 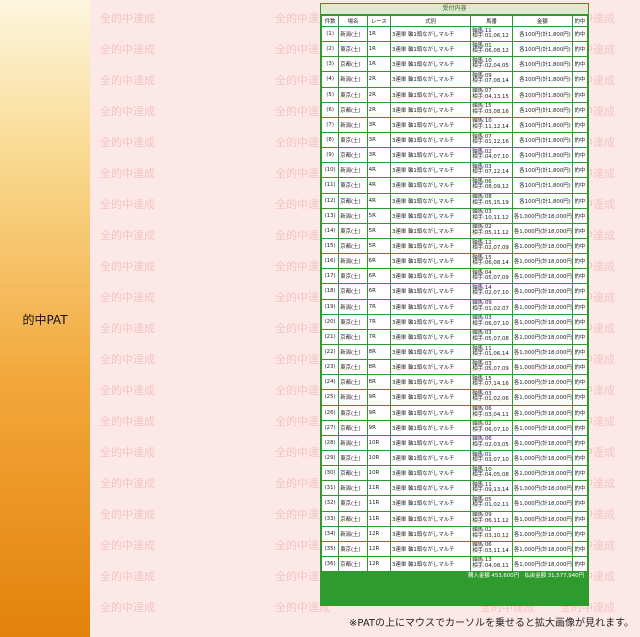 I want to click on row-horse-numbers: 軸馬:15 相手:07,14,16, so click(x=491, y=382).